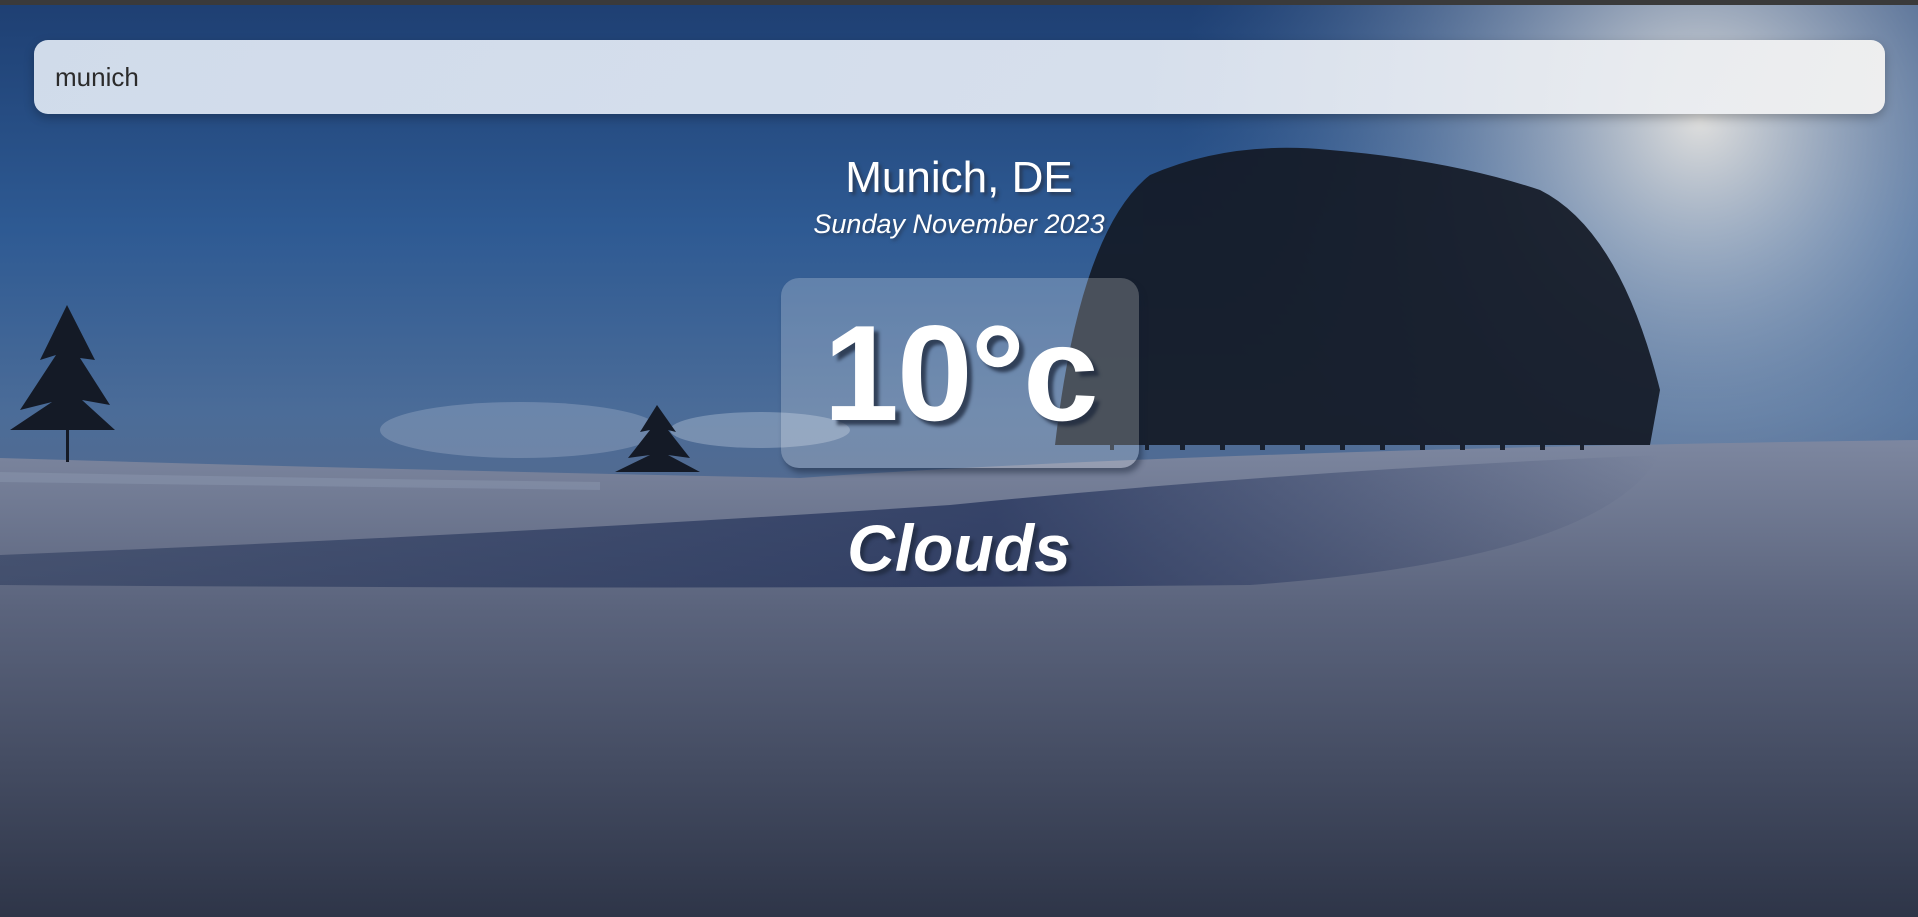  I want to click on city-search-input, so click(959, 77).